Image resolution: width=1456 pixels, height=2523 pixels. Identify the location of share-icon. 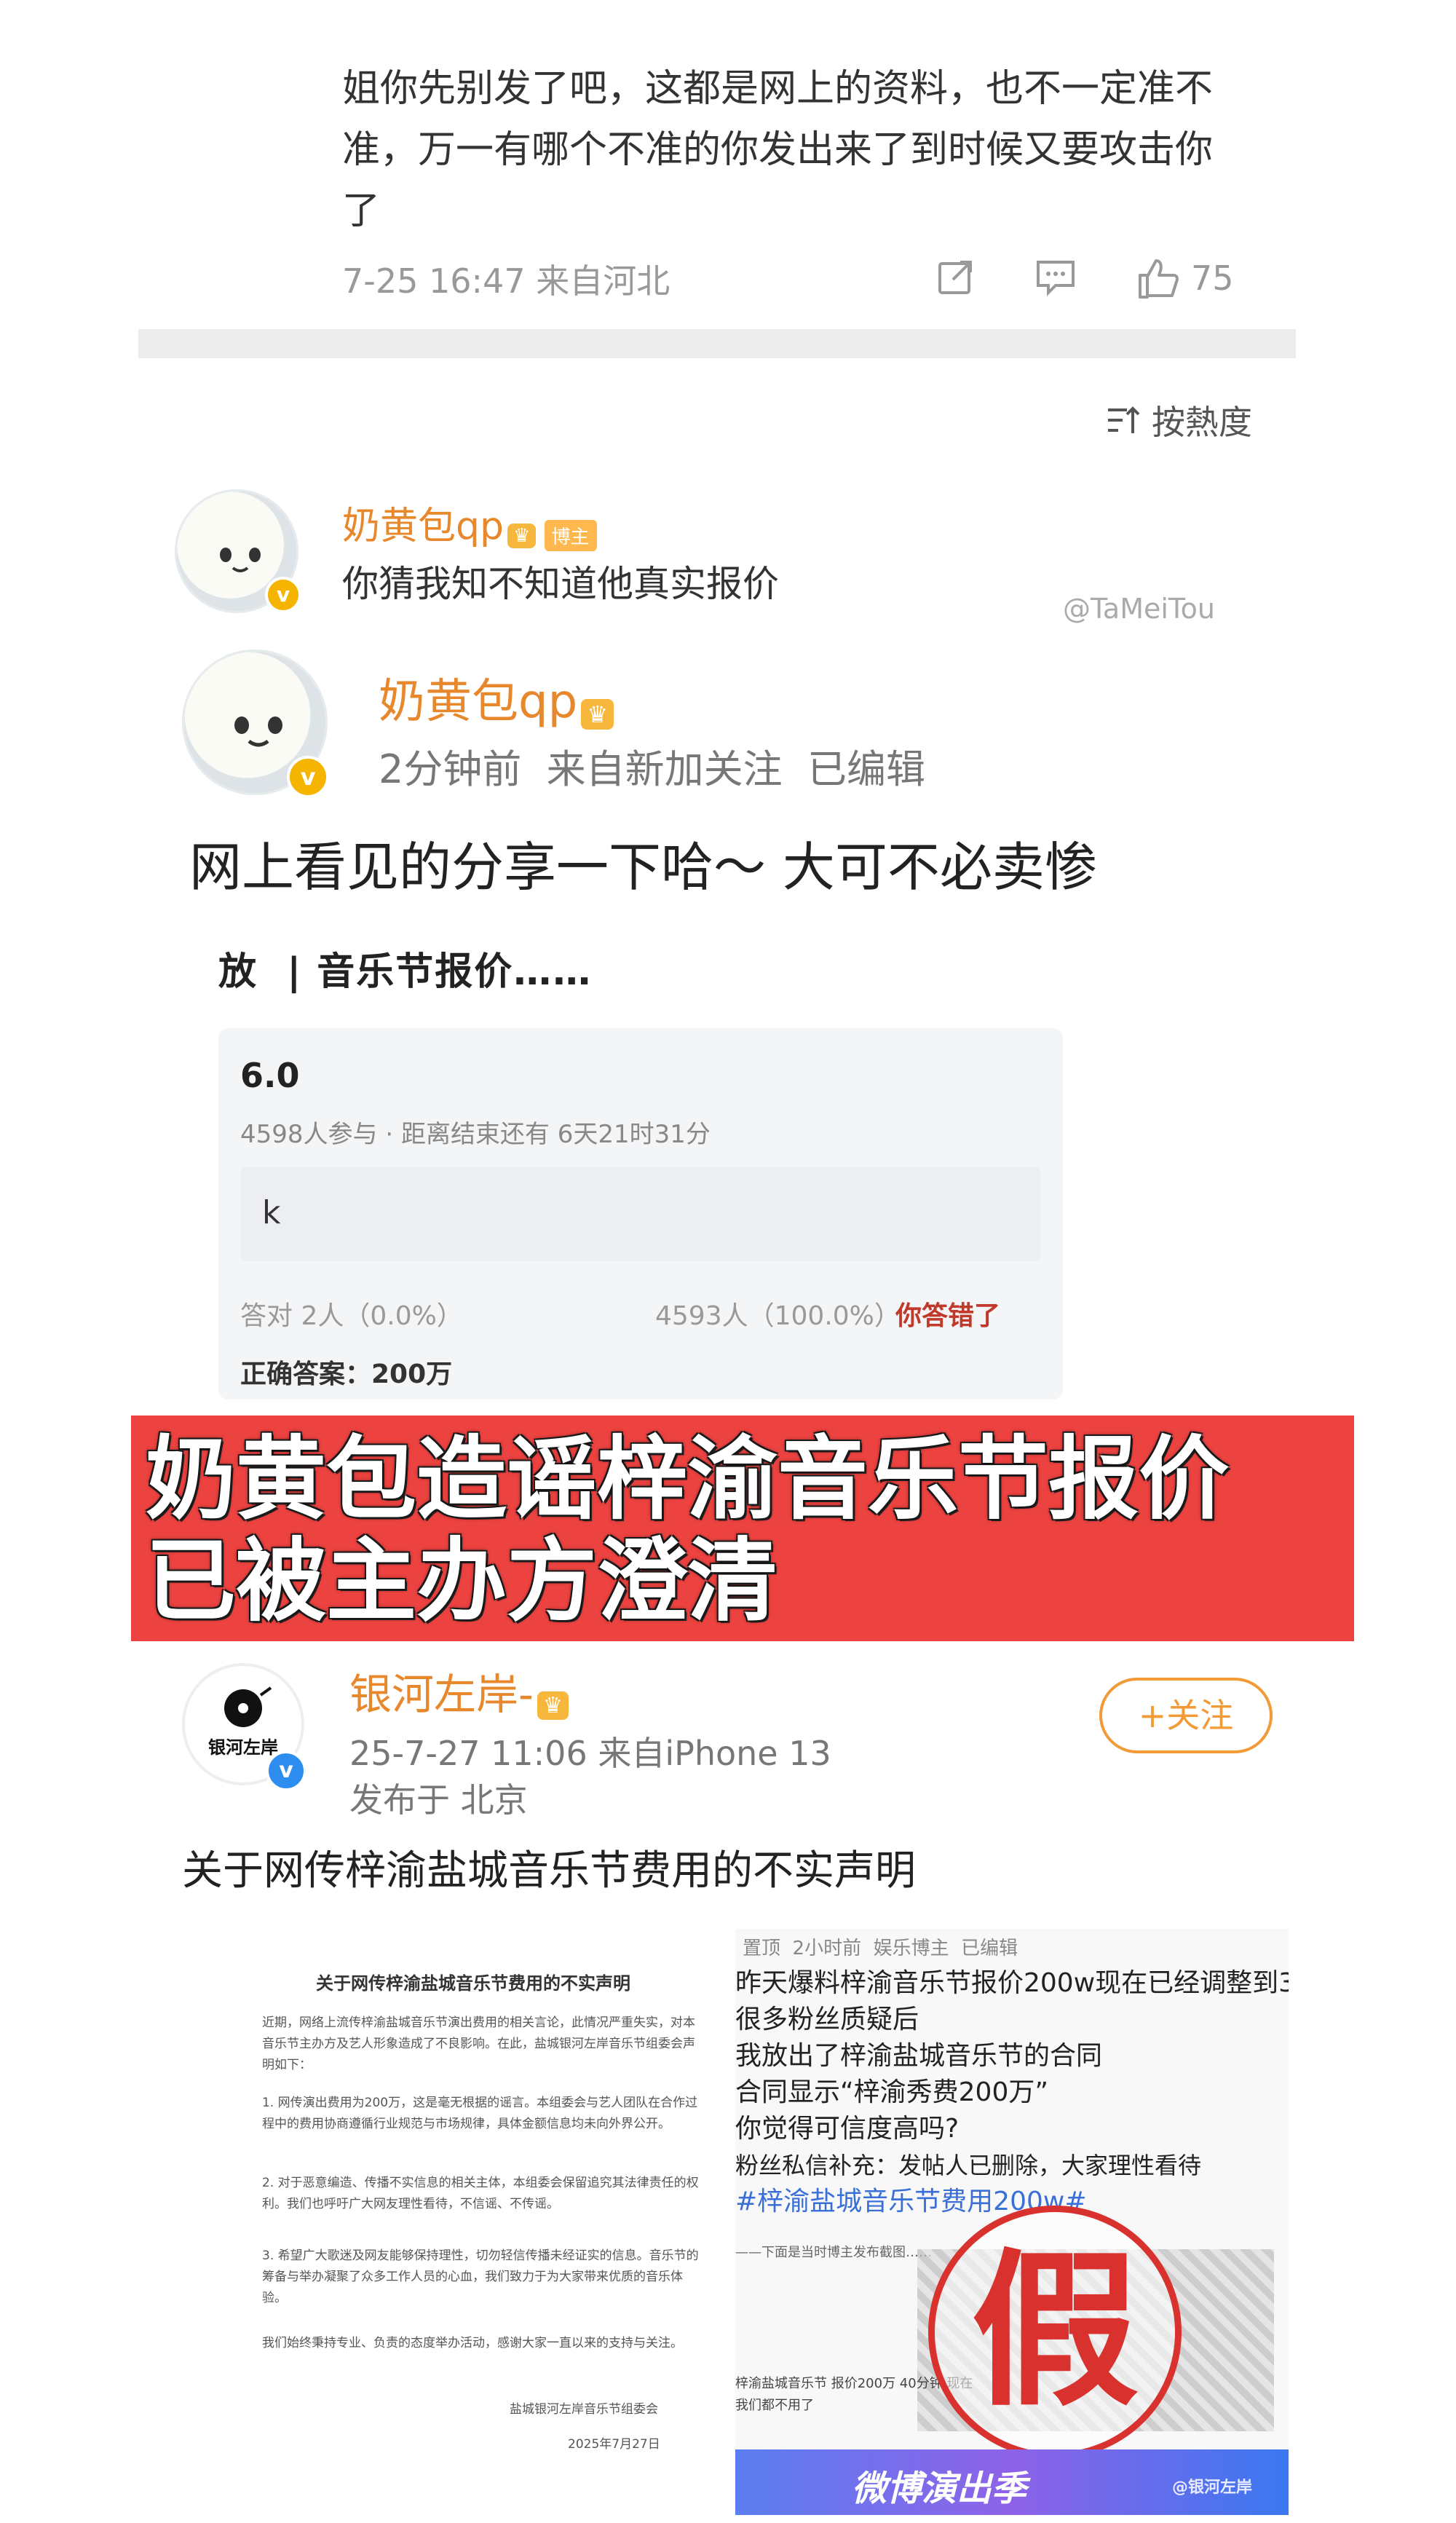
(955, 277).